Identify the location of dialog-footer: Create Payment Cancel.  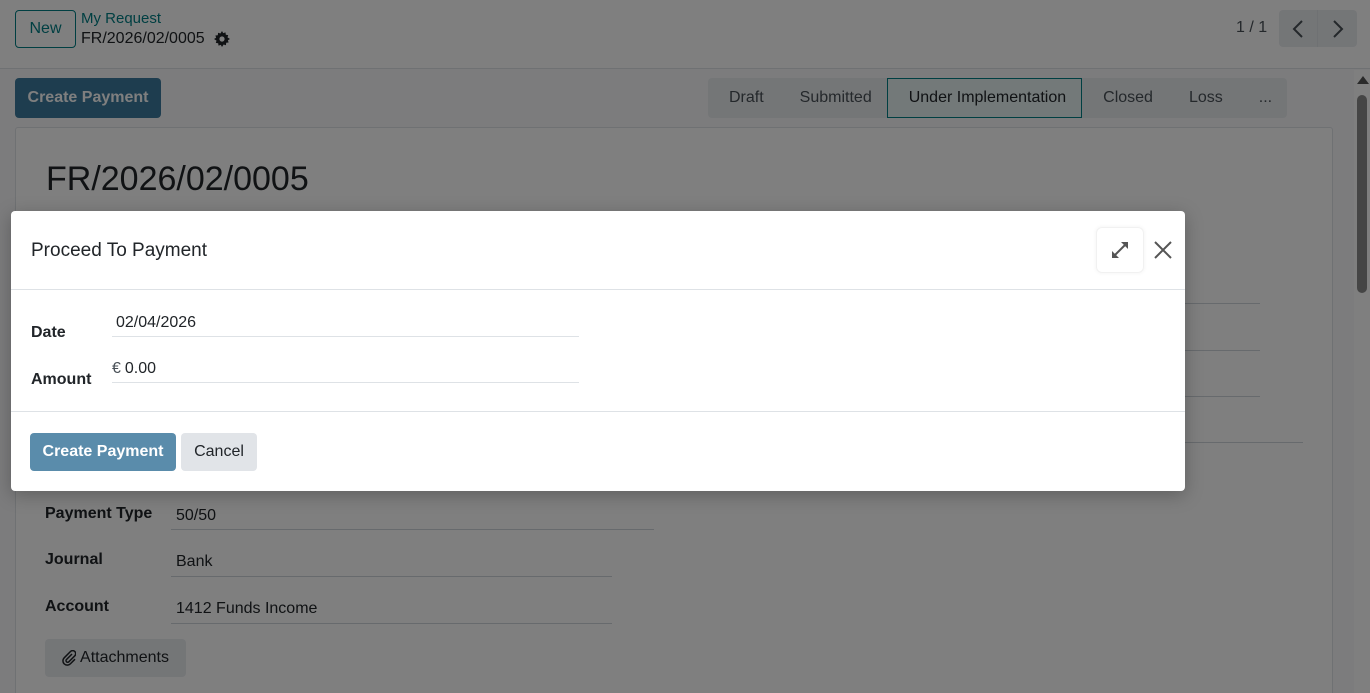
(598, 451).